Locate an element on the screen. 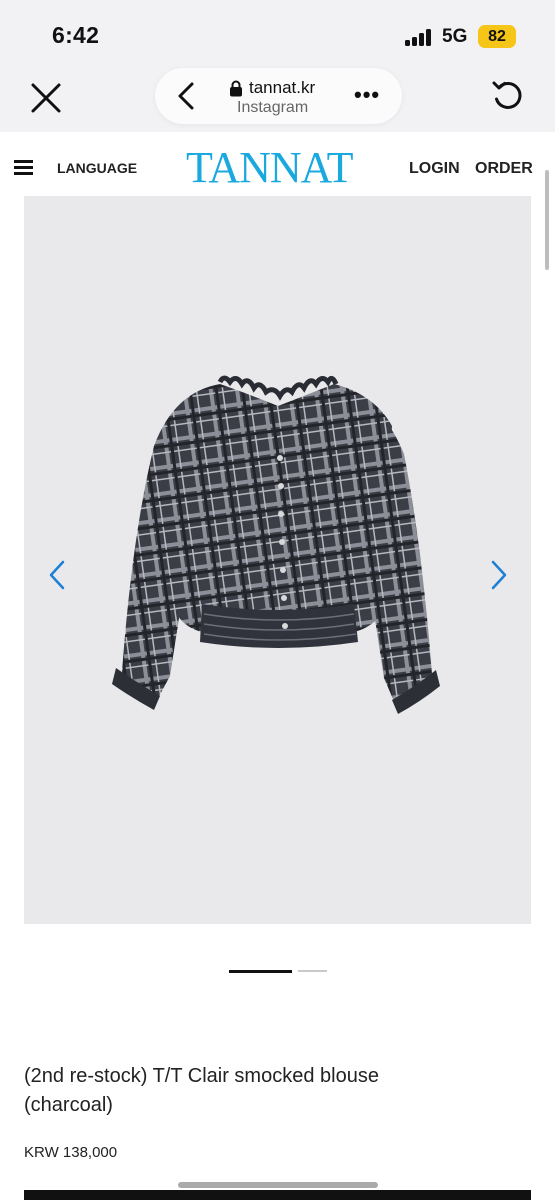 Image resolution: width=555 pixels, height=1200 pixels. network-label: 5G is located at coordinates (455, 36).